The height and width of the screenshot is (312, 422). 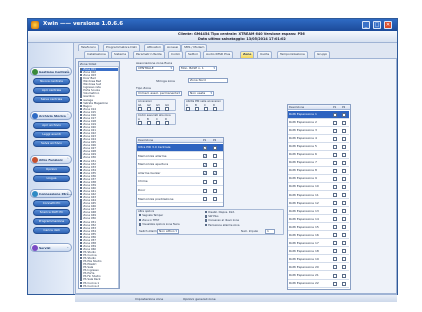 What do you see at coordinates (318, 187) in the screenshot?
I see `expansion-row: Rotti Espansione 10` at bounding box center [318, 187].